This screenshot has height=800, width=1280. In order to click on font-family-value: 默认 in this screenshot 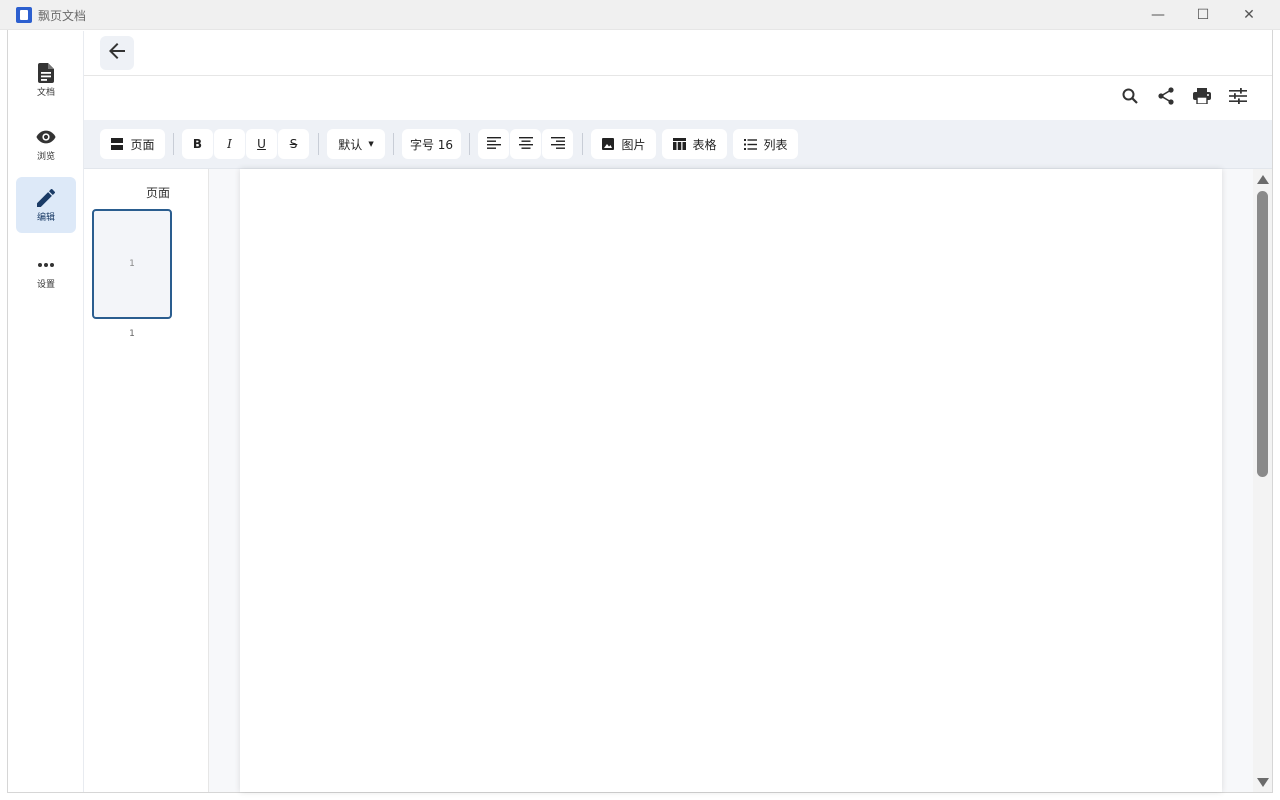, I will do `click(350, 144)`.